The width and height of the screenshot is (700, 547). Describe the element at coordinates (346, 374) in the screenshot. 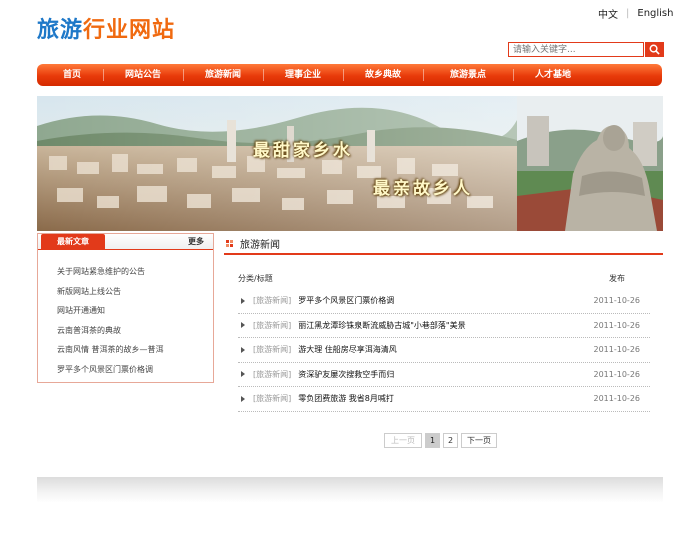

I see `row-title: 资深驴友屡次搜救空手而归` at that location.